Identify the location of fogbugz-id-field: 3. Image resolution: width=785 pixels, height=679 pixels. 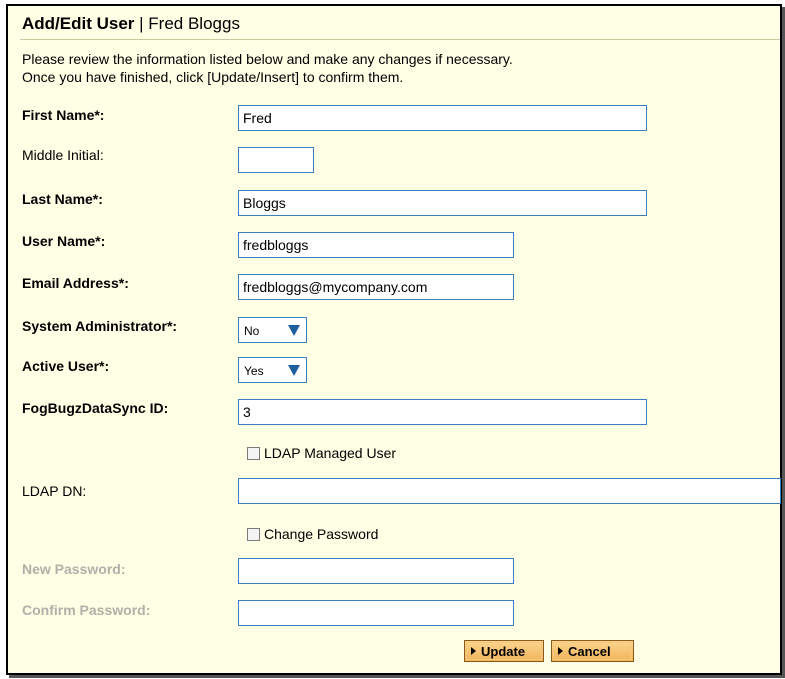
(442, 412).